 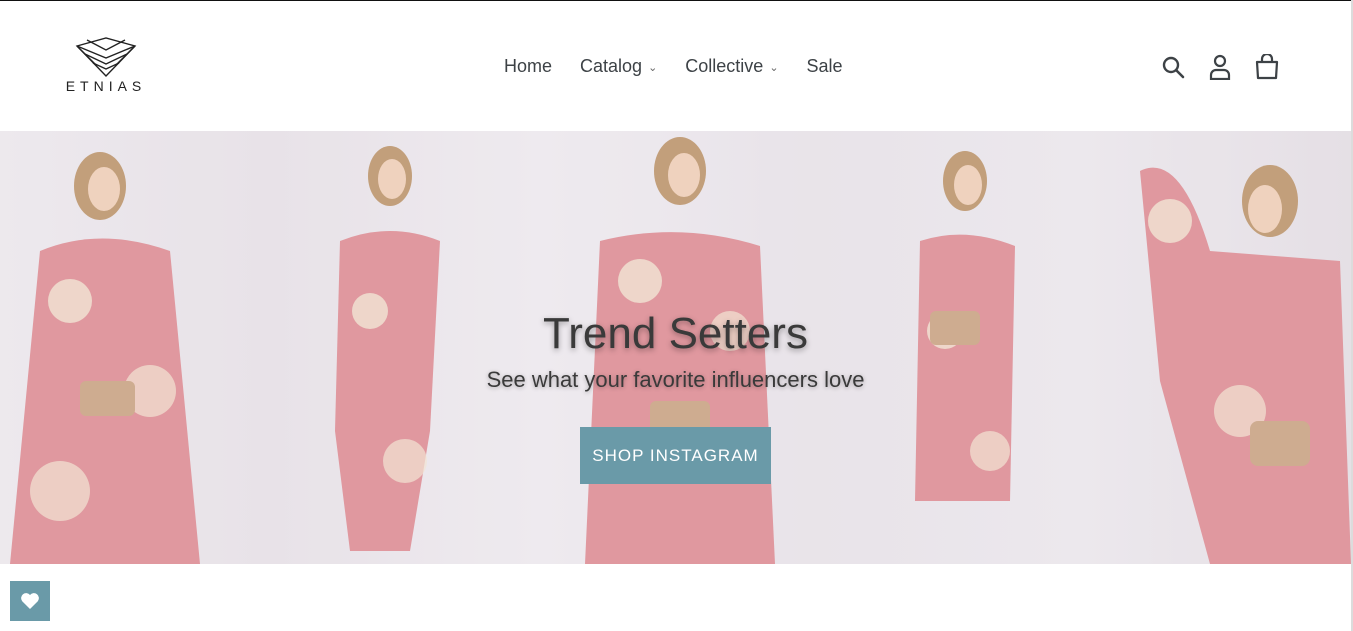 I want to click on nav-catalog: Catalog ⌄, so click(x=618, y=66).